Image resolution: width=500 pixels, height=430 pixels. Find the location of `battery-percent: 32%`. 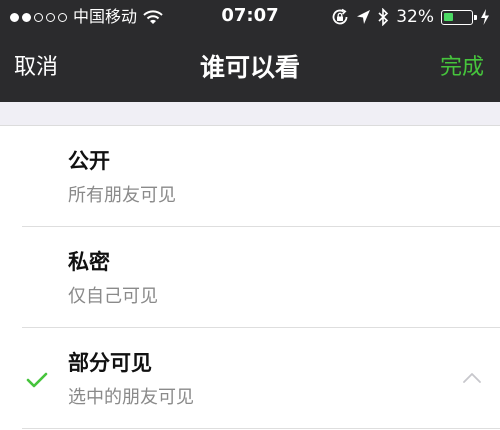

battery-percent: 32% is located at coordinates (415, 17).